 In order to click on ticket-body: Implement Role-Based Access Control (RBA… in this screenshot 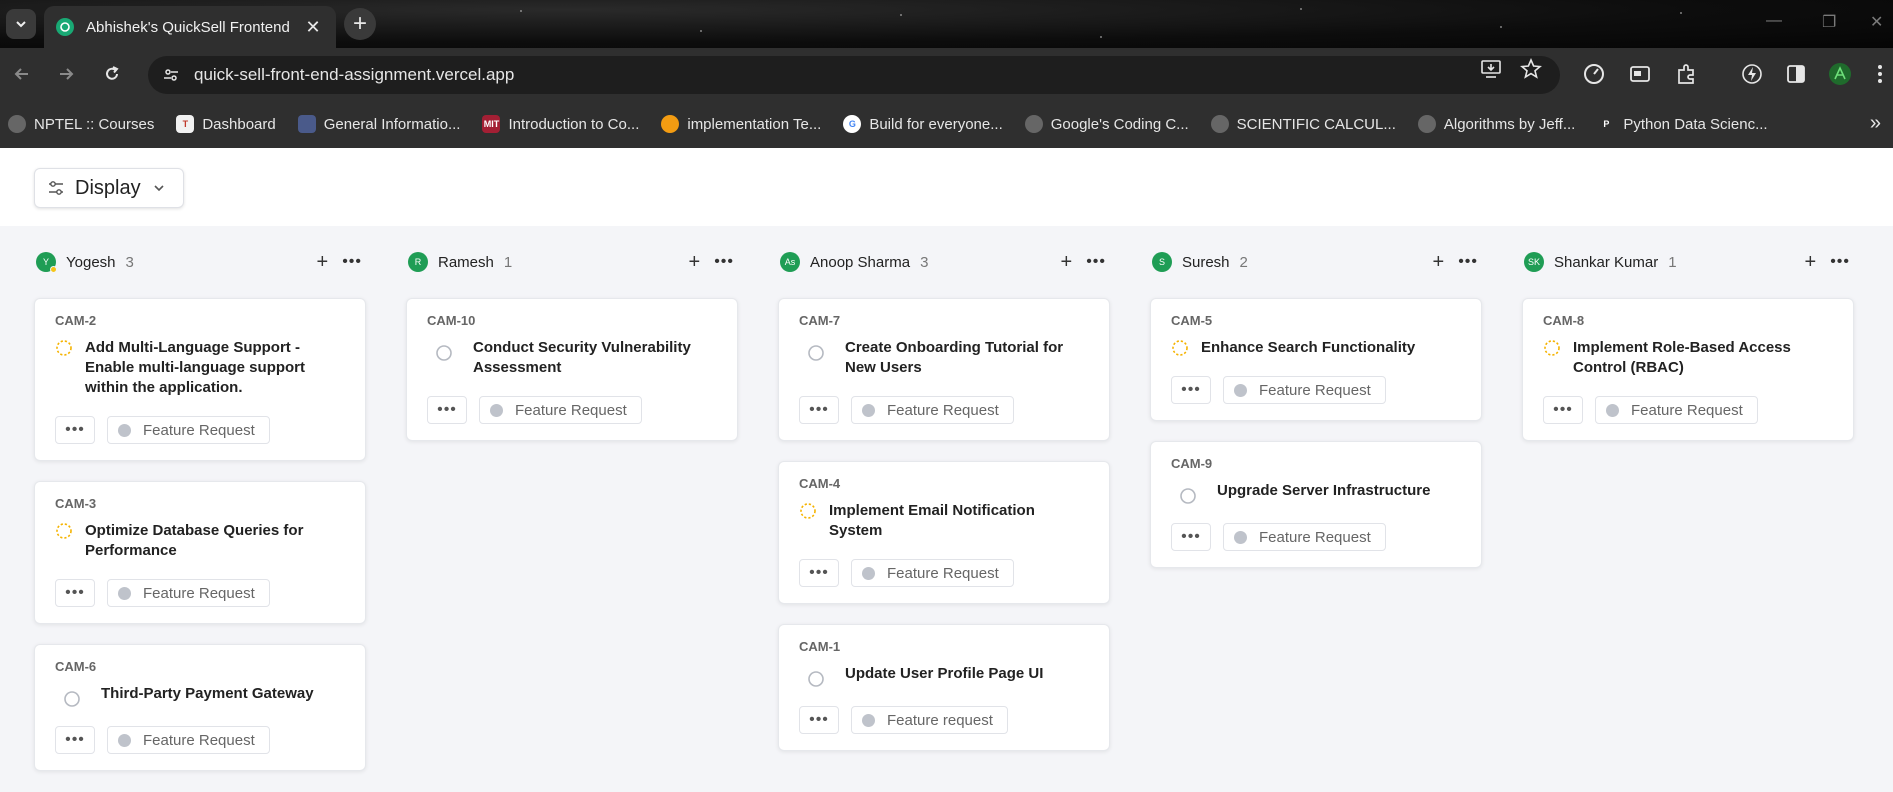, I will do `click(1689, 358)`.